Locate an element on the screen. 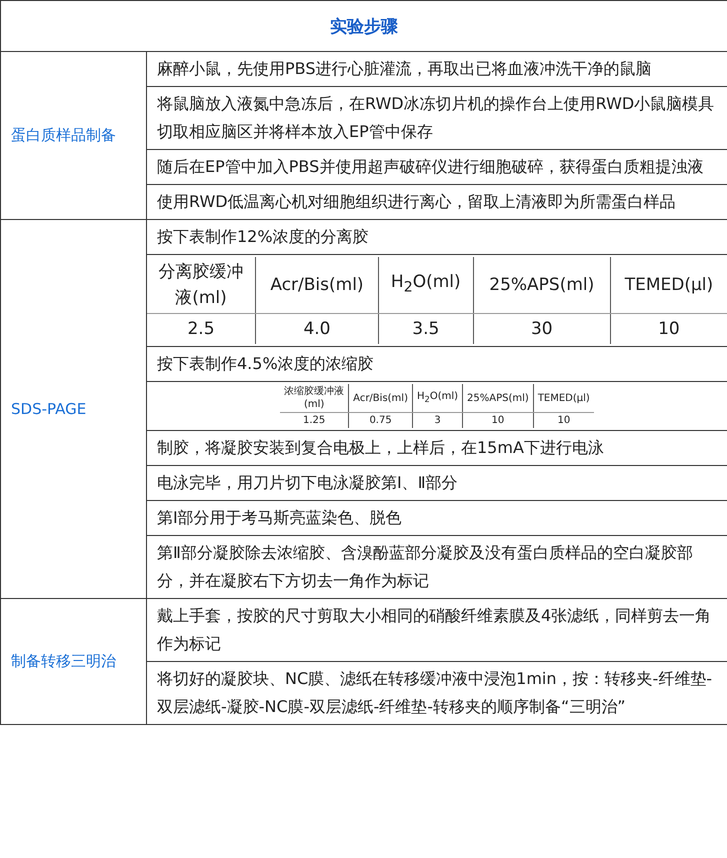 The width and height of the screenshot is (727, 858). step-text: 按下表制作4.5%浓度的浓缩胶 is located at coordinates (265, 363).